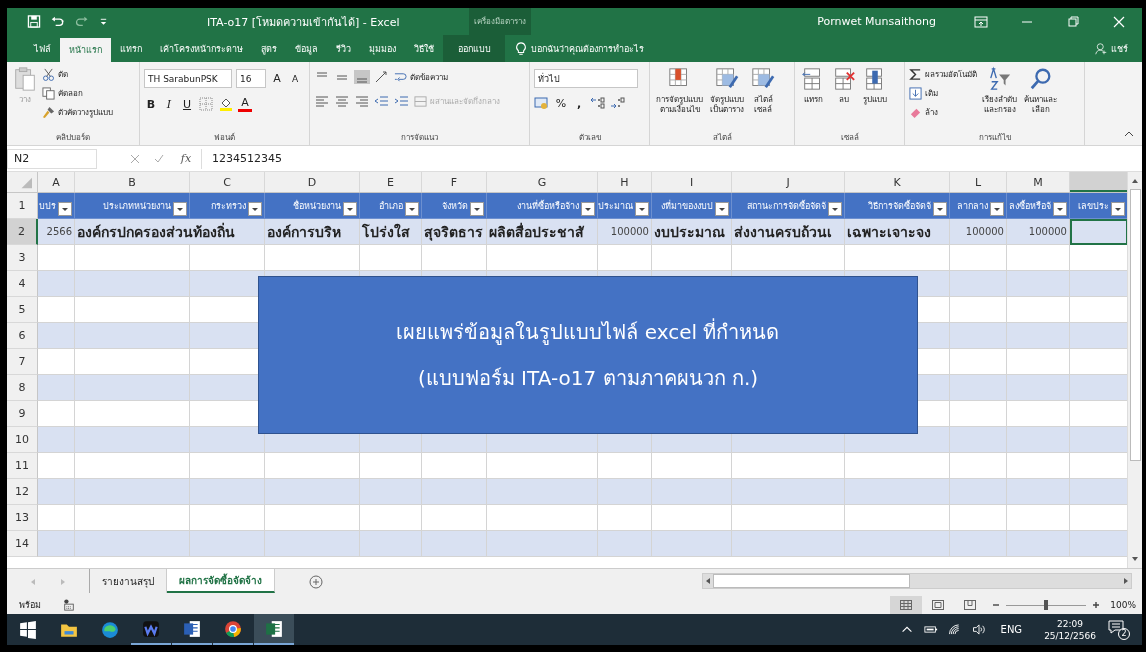  I want to click on restore-icon, so click(1073, 21).